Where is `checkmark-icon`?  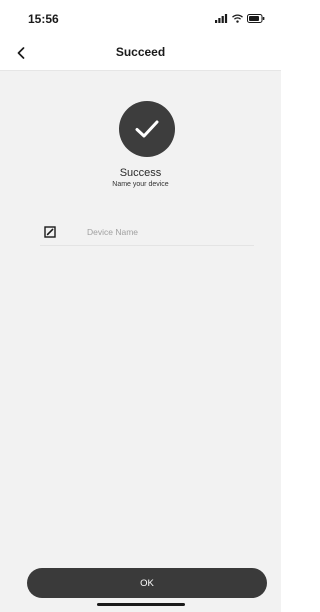 checkmark-icon is located at coordinates (147, 129).